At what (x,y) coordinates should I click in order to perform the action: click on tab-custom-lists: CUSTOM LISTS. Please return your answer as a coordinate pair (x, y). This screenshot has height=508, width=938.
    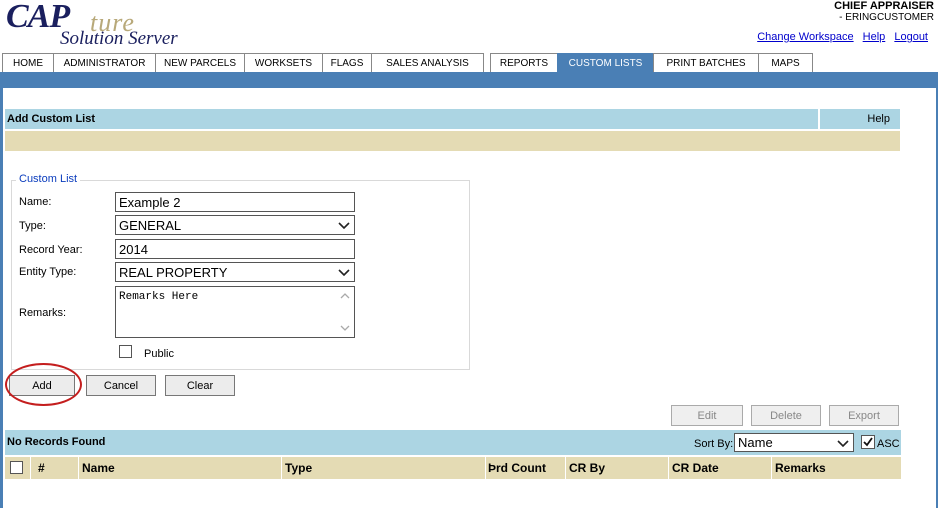
    Looking at the image, I should click on (605, 62).